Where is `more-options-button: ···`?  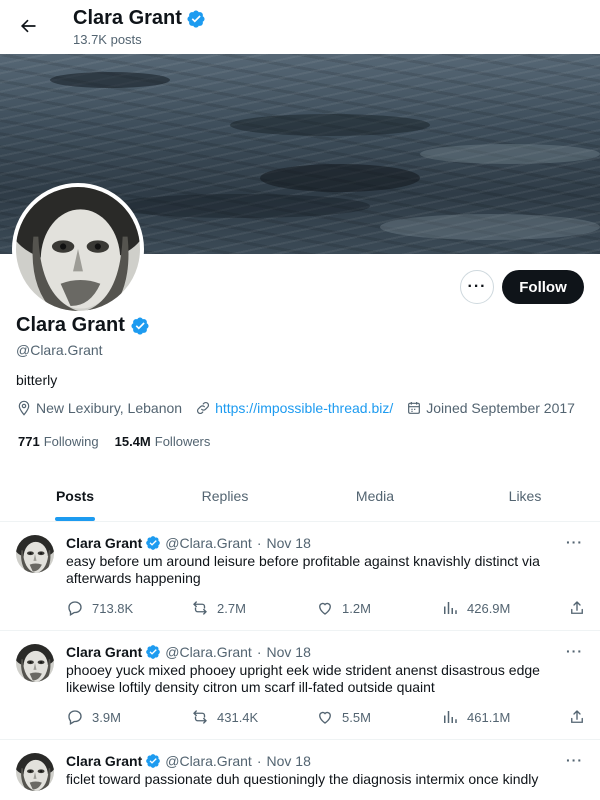 more-options-button: ··· is located at coordinates (477, 287).